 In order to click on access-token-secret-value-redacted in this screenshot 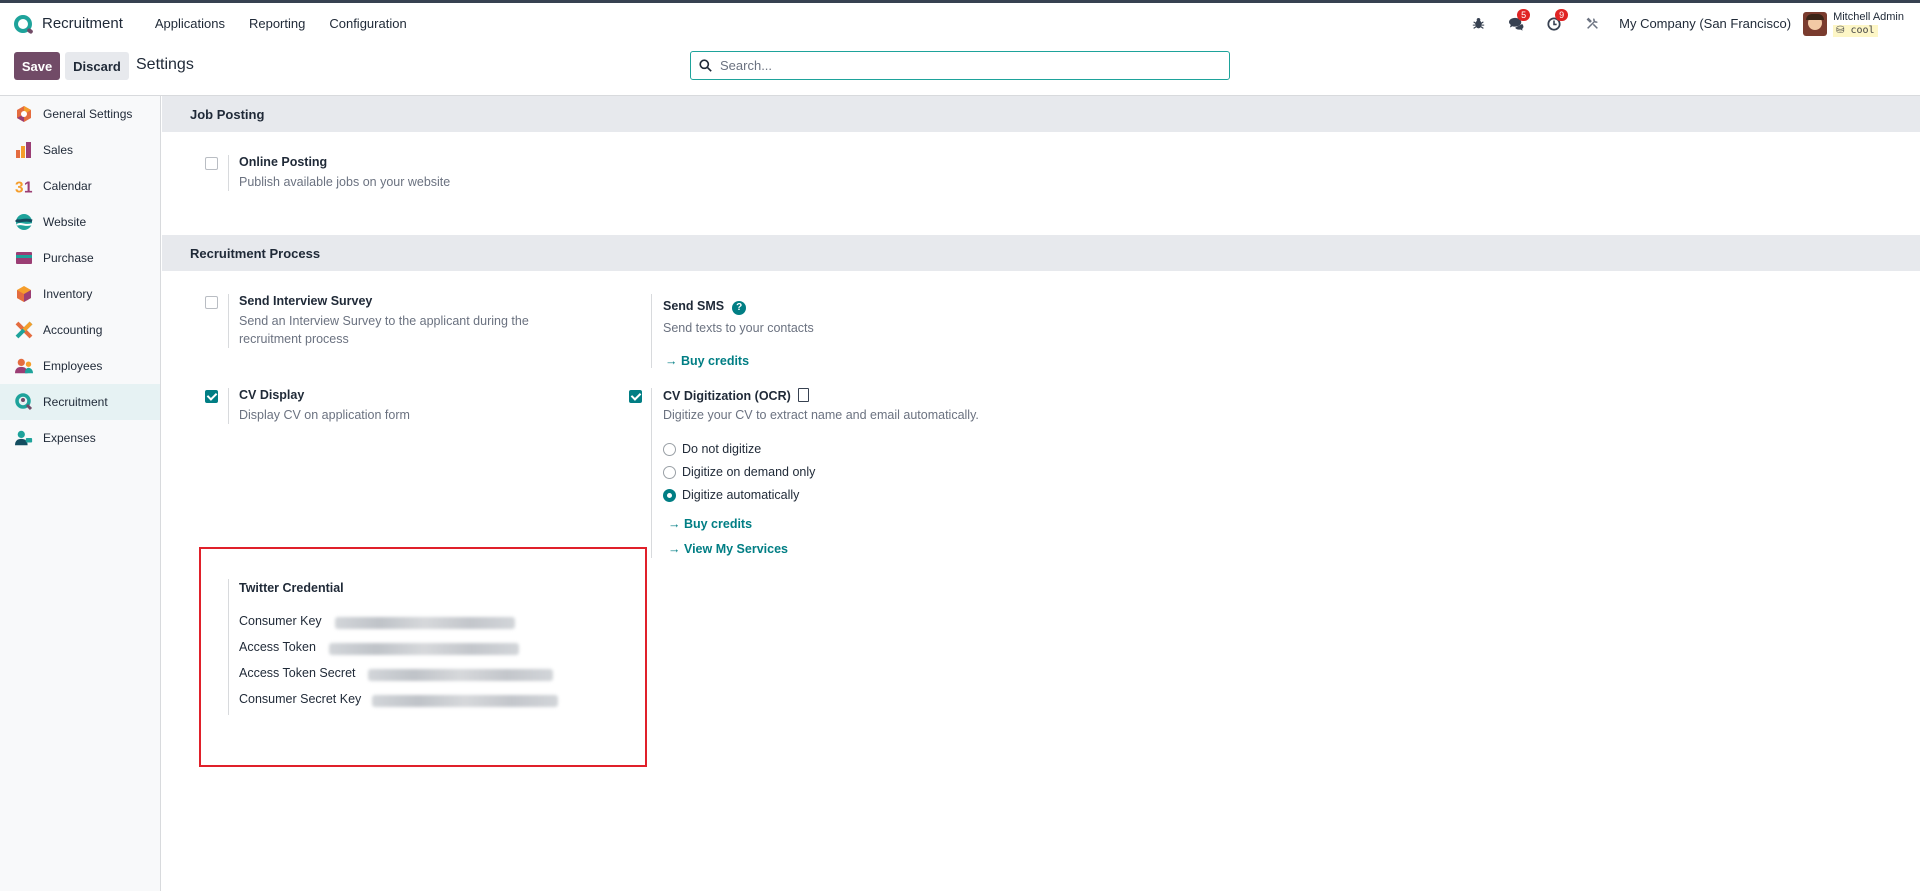, I will do `click(460, 675)`.